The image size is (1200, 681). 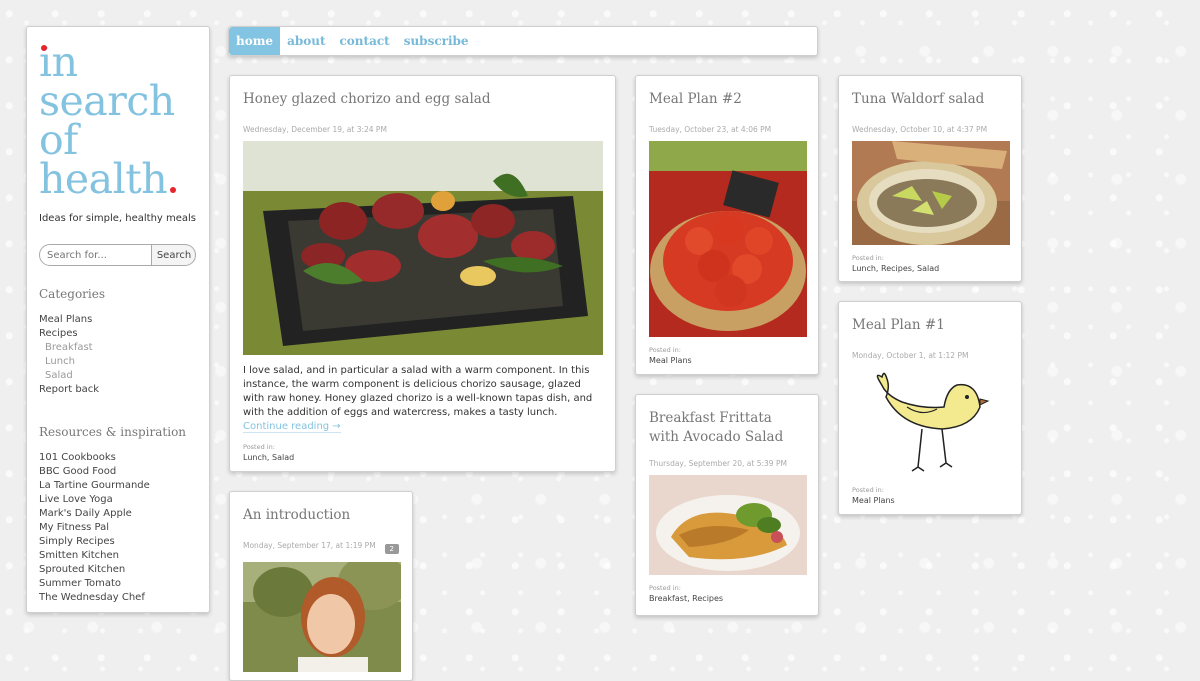 I want to click on search-button: Search, so click(x=174, y=255).